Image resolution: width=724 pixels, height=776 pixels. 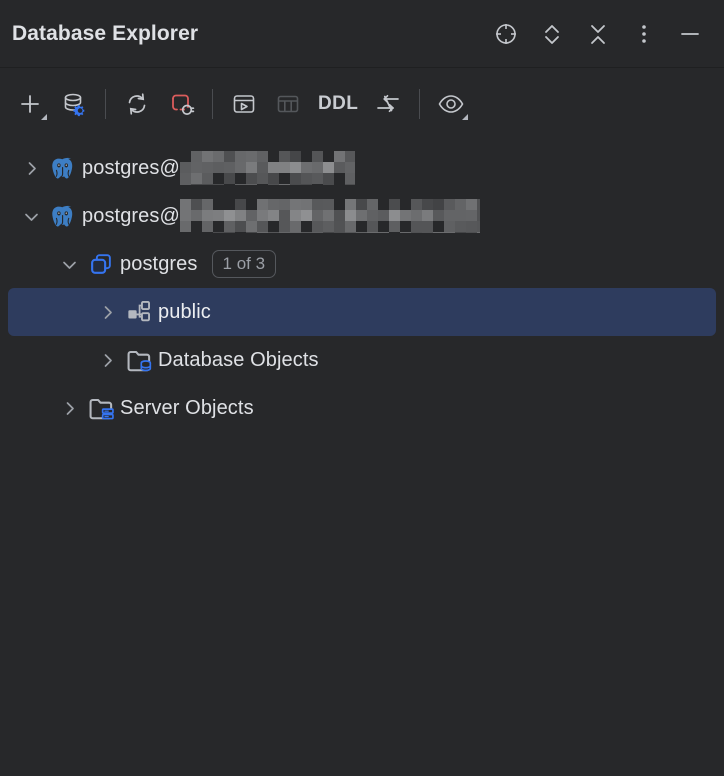 What do you see at coordinates (159, 263) in the screenshot?
I see `tree-node-label: postgres` at bounding box center [159, 263].